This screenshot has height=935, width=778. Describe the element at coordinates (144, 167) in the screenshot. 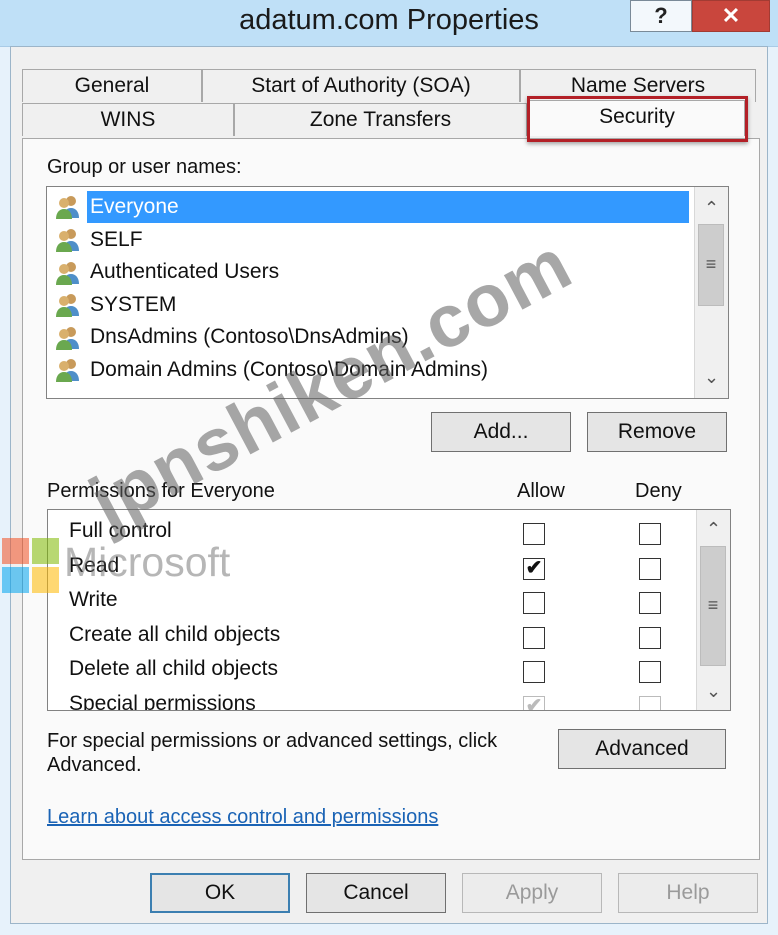

I see `group-users-label: Group or user names:` at that location.